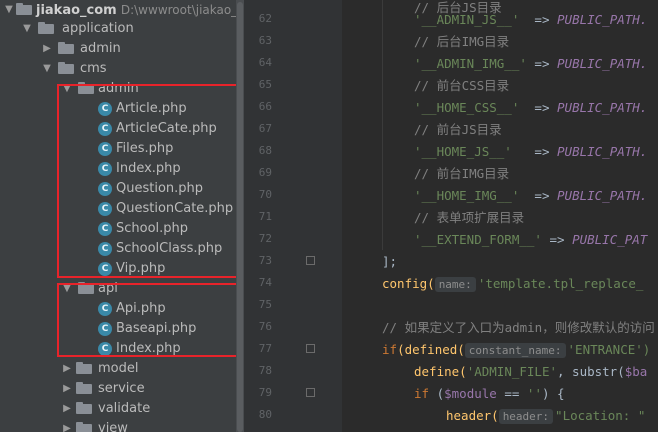 The width and height of the screenshot is (658, 432). I want to click on tree-row-cms: ▼ cms, so click(118, 69).